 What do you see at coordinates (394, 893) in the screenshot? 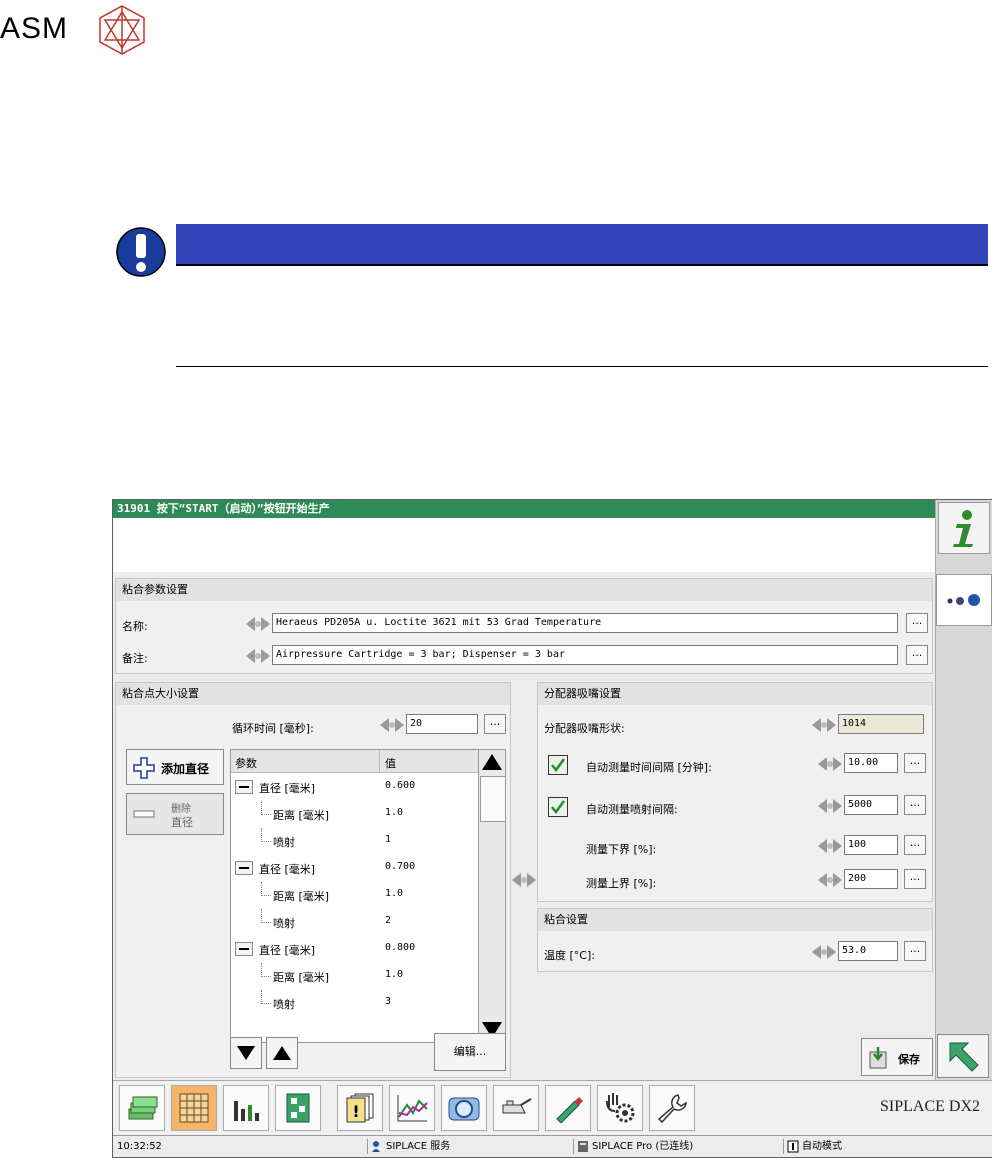
I see `param-value: 1.0` at bounding box center [394, 893].